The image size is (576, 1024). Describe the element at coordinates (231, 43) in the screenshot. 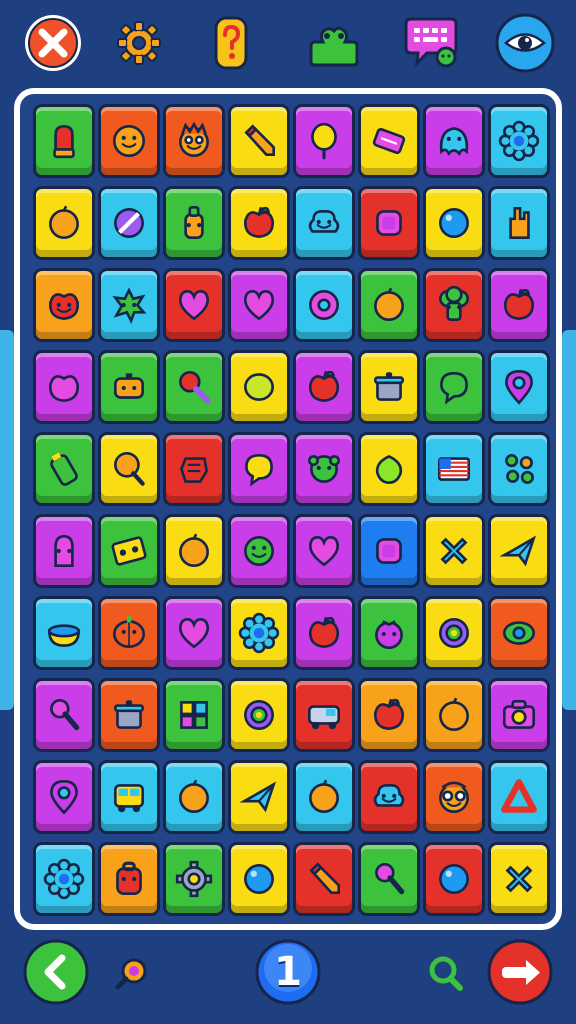

I see `help-button` at that location.